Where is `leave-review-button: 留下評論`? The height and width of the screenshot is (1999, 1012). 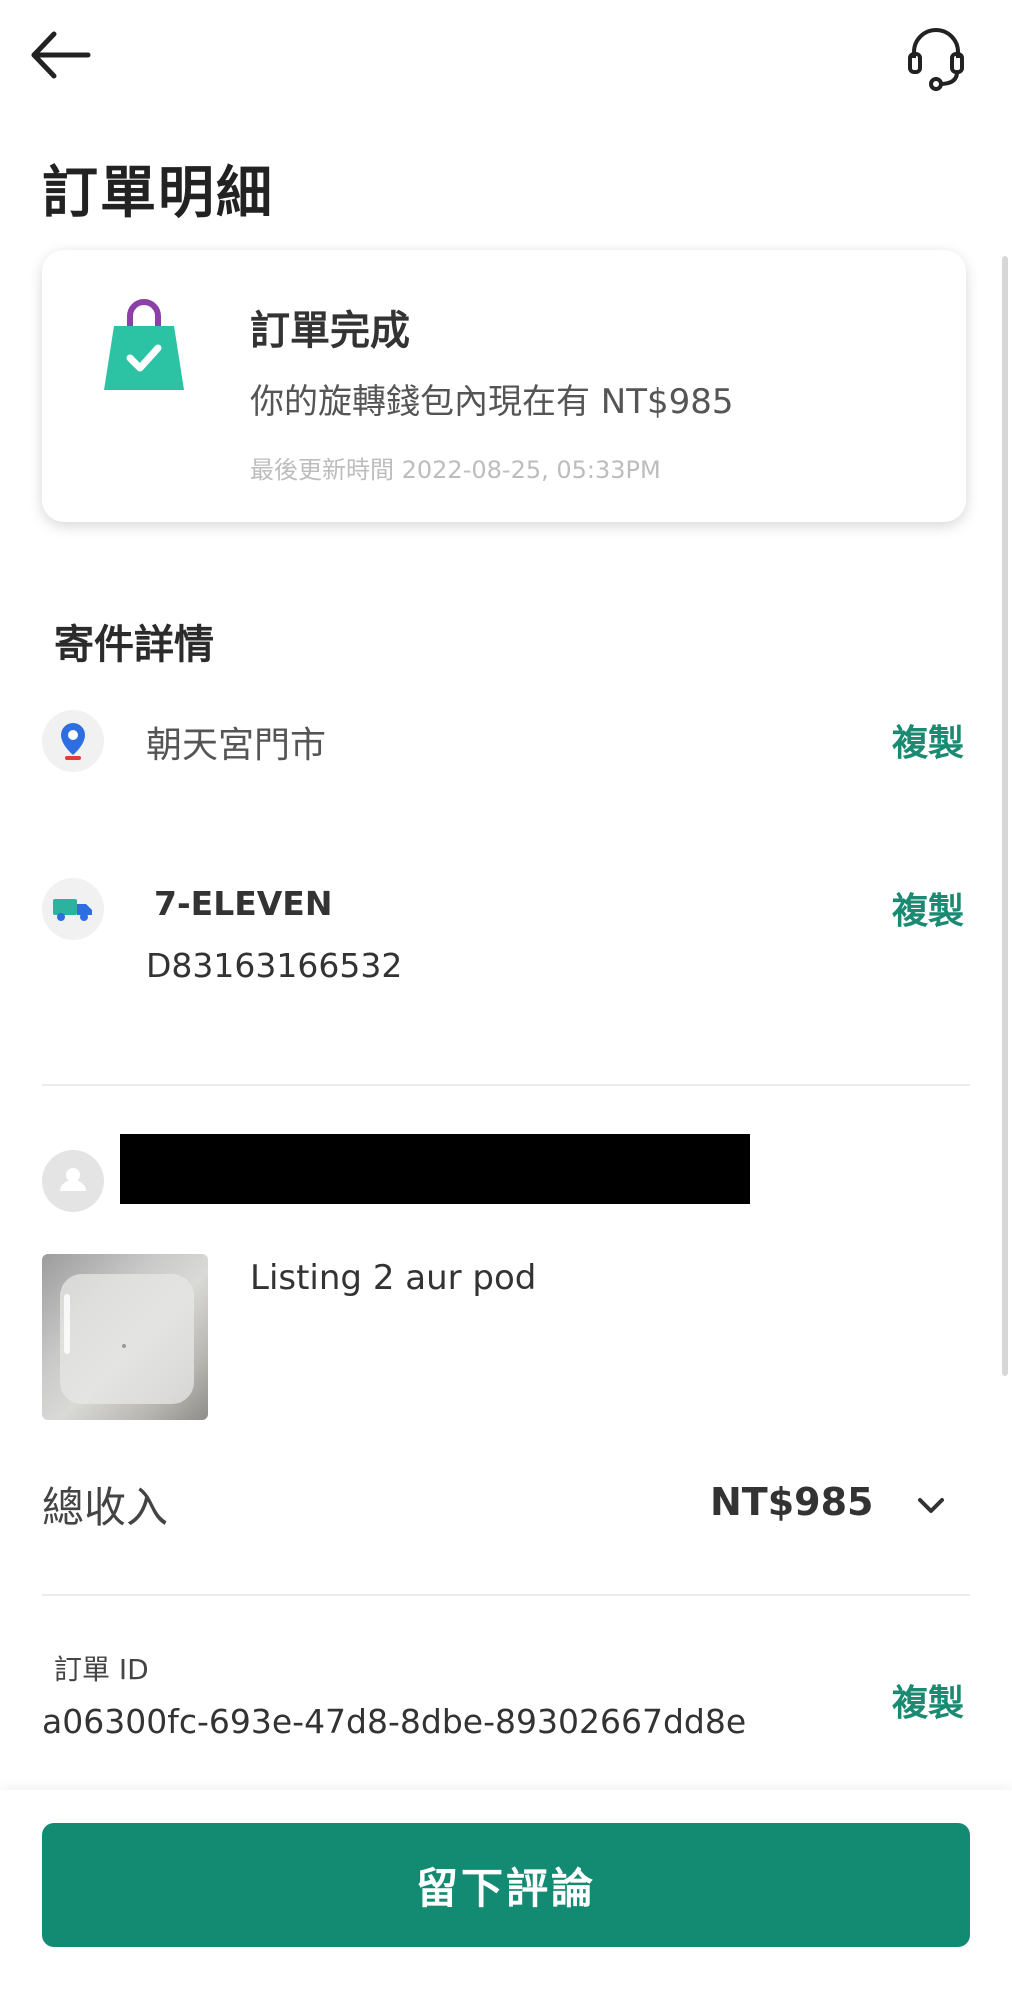
leave-review-button: 留下評論 is located at coordinates (506, 1885).